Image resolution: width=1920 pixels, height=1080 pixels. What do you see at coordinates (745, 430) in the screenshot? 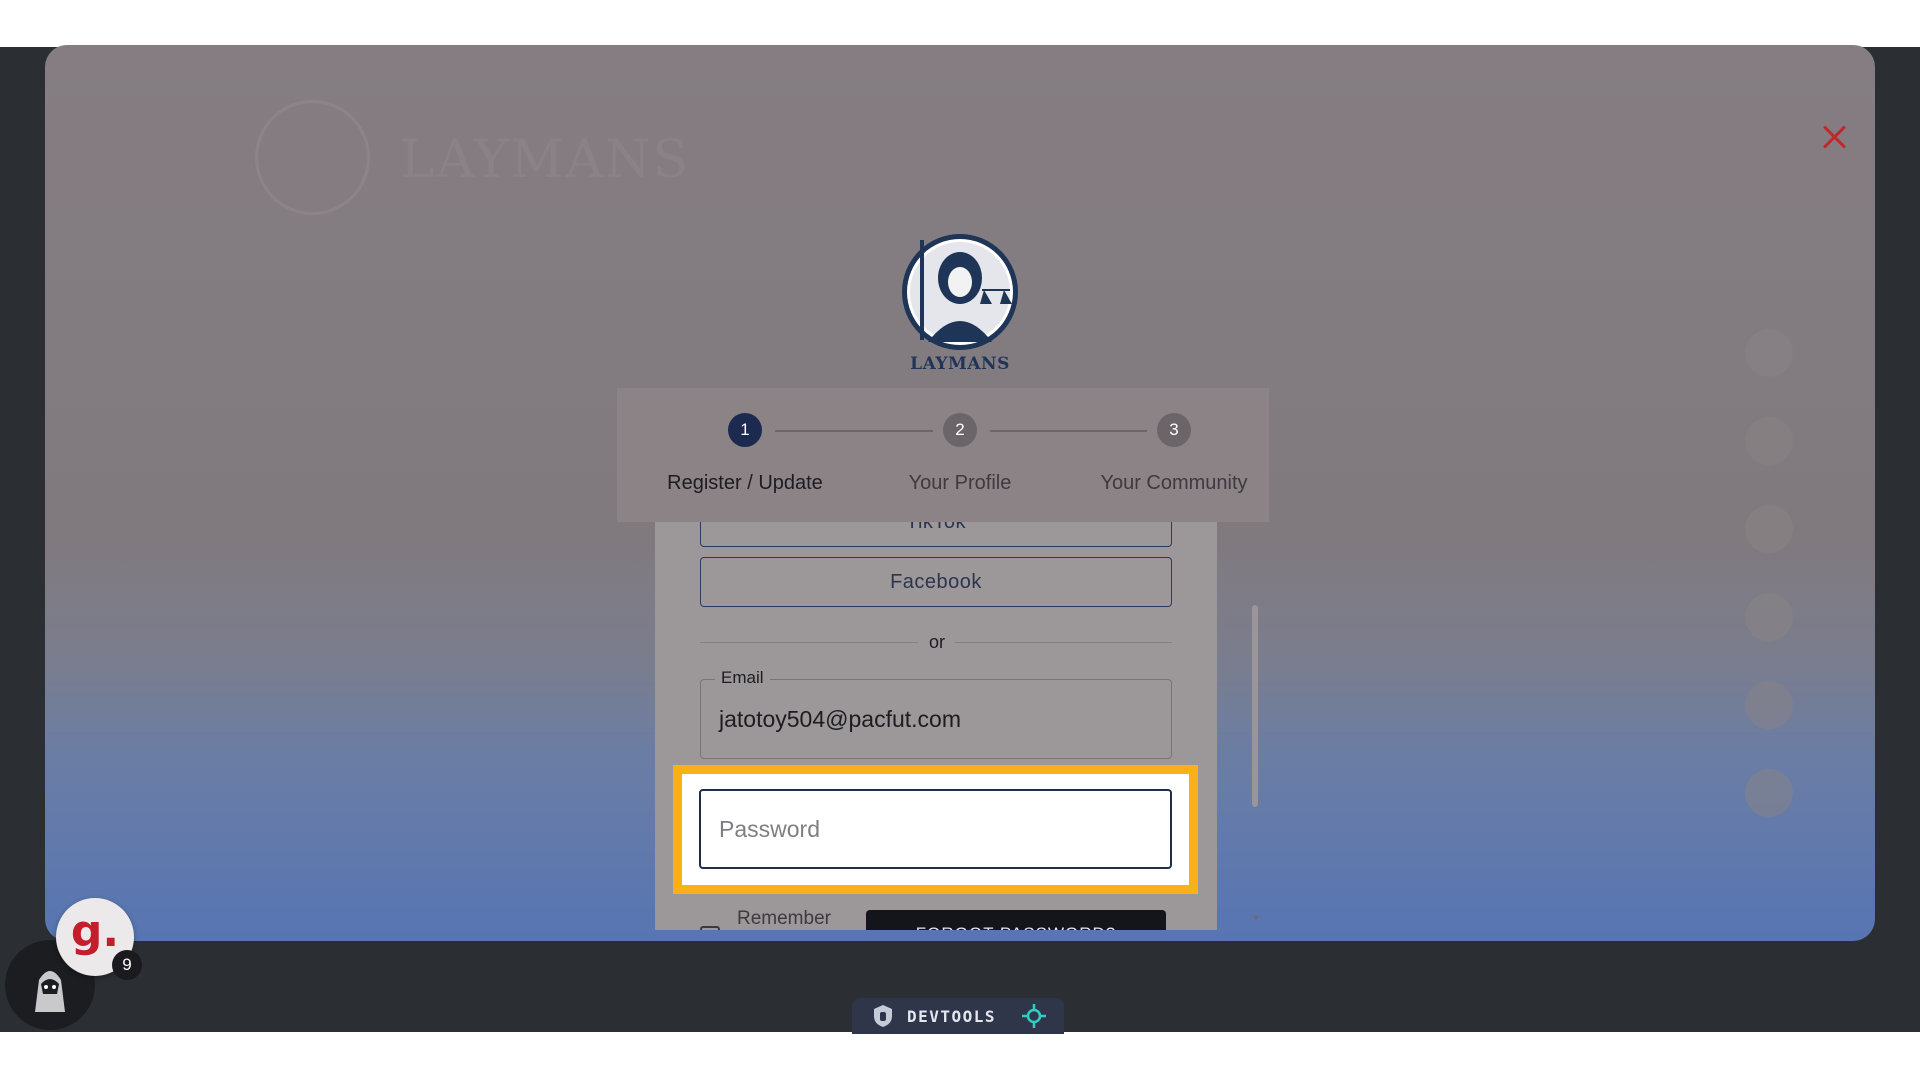
I see `step-1-circle: 1` at bounding box center [745, 430].